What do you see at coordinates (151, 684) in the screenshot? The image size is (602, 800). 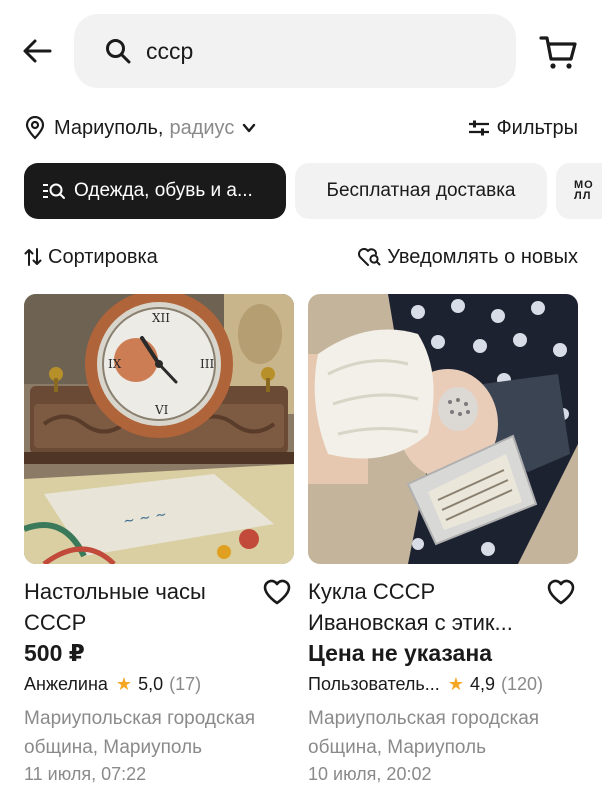 I see `seller-rating: 5,0` at bounding box center [151, 684].